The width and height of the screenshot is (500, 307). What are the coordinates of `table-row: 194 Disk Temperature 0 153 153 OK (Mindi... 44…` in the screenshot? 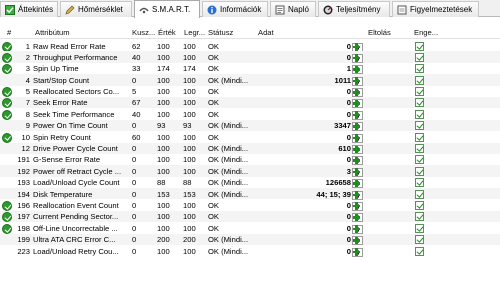 It's located at (250, 194).